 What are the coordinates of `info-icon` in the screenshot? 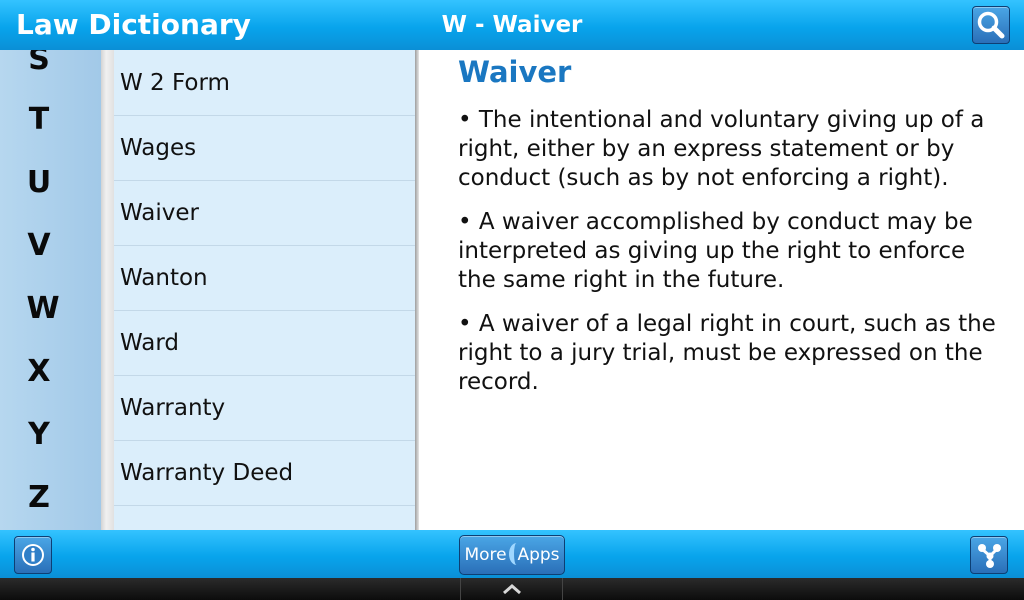 It's located at (33, 555).